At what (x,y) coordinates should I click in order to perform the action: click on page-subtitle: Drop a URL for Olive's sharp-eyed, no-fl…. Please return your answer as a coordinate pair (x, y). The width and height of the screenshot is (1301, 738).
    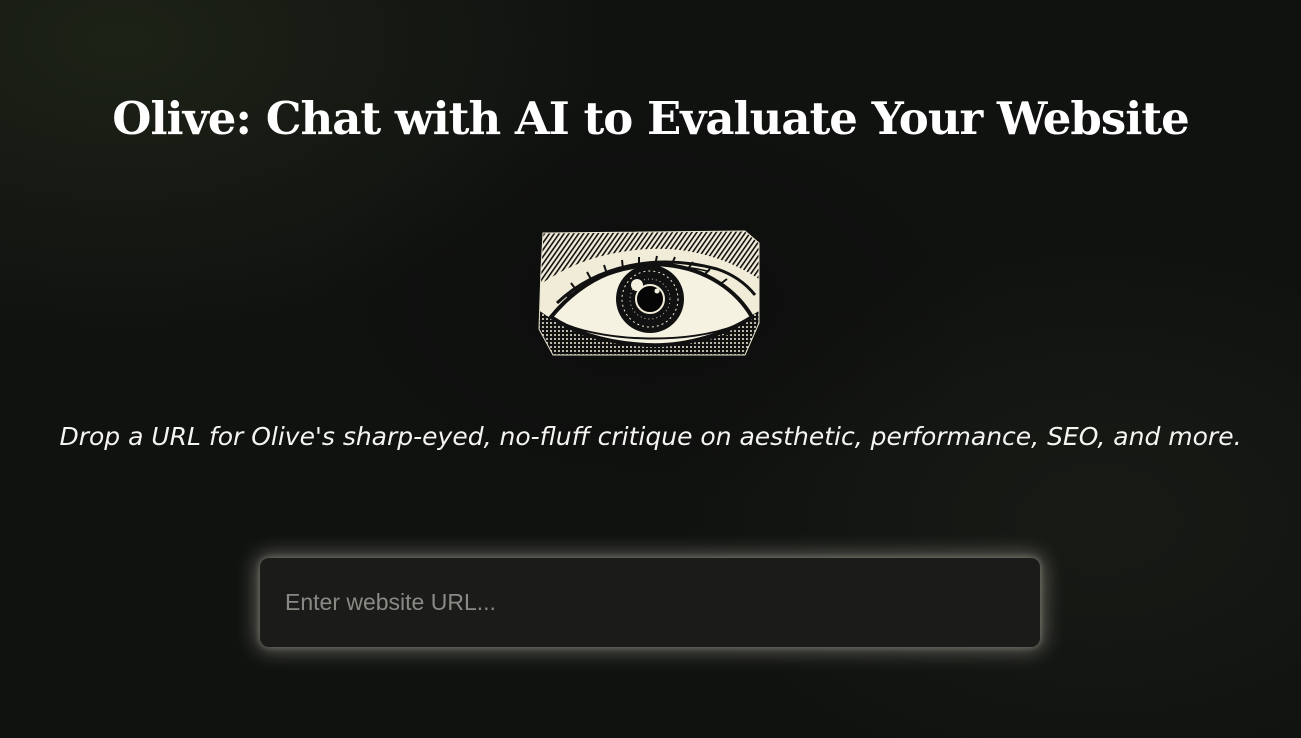
    Looking at the image, I should click on (650, 436).